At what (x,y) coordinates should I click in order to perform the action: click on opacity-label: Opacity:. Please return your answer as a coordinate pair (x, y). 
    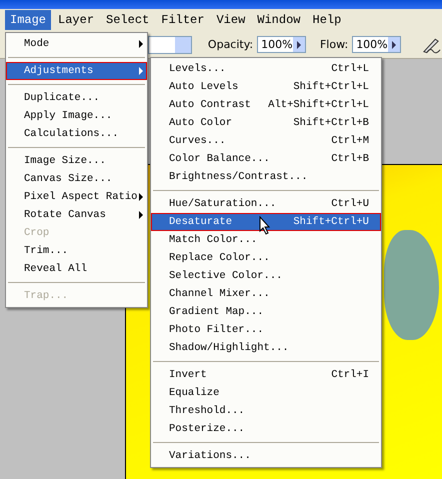
    Looking at the image, I should click on (231, 44).